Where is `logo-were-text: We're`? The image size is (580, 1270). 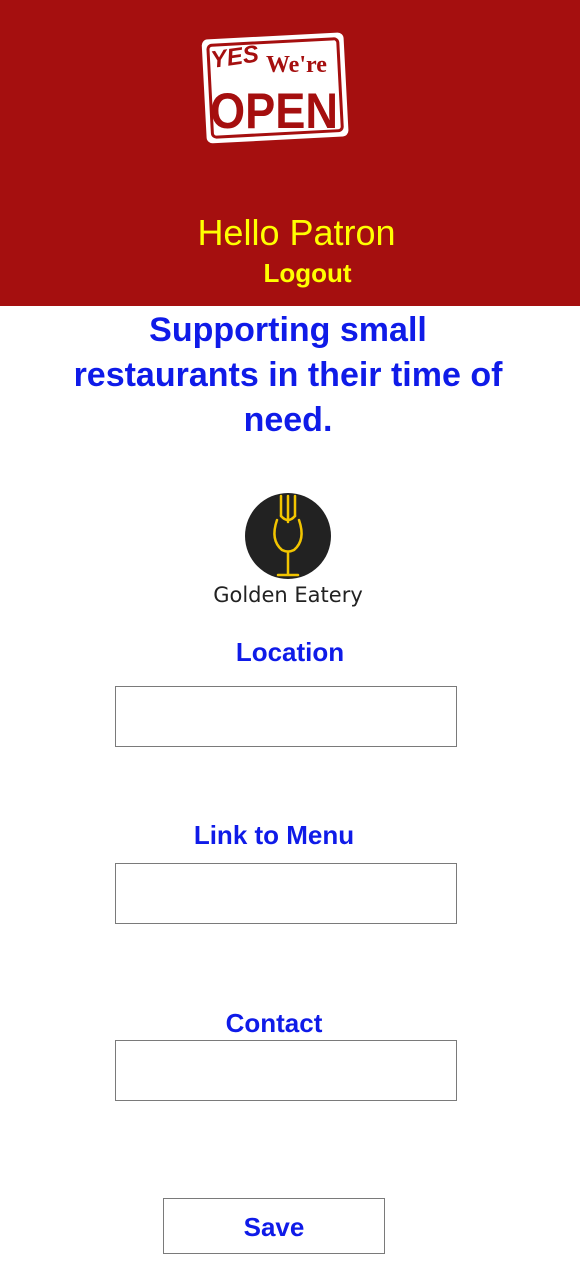 logo-were-text: We're is located at coordinates (296, 65).